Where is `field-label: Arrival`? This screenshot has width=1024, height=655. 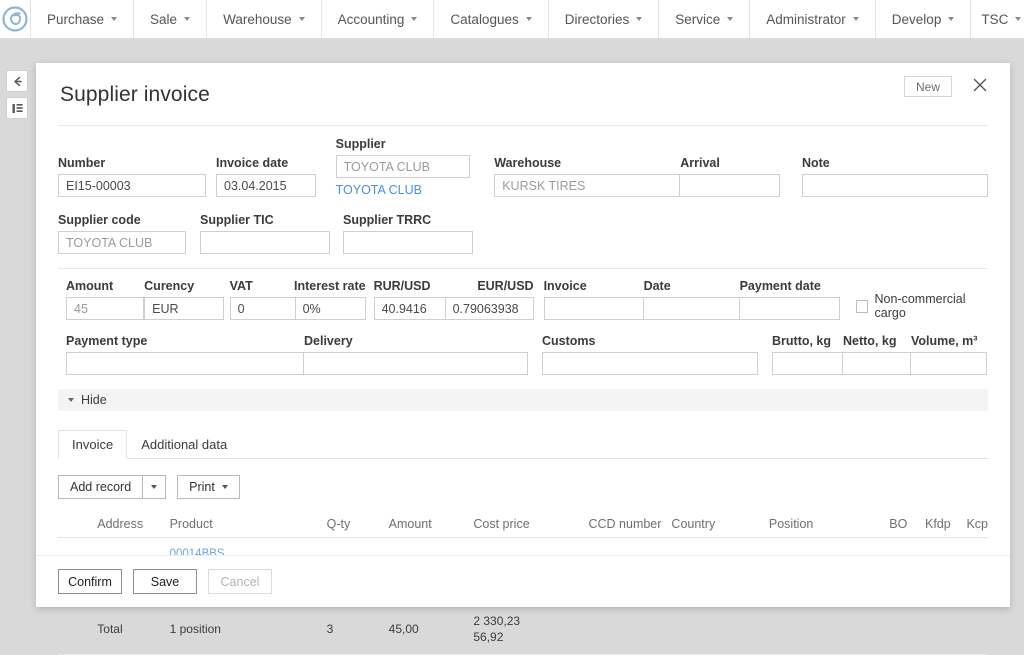 field-label: Arrival is located at coordinates (700, 163).